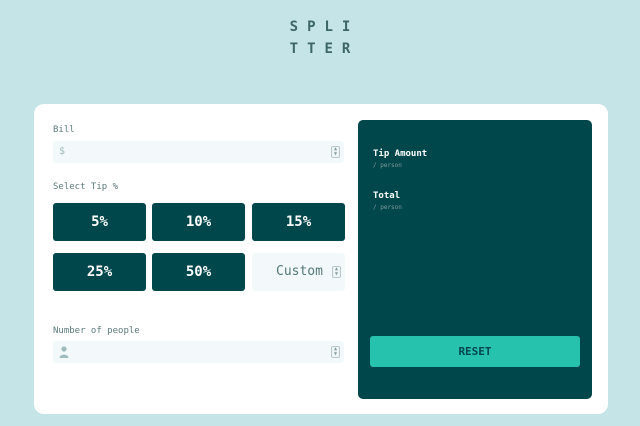 The height and width of the screenshot is (426, 640). Describe the element at coordinates (193, 153) in the screenshot. I see `bill-input` at that location.